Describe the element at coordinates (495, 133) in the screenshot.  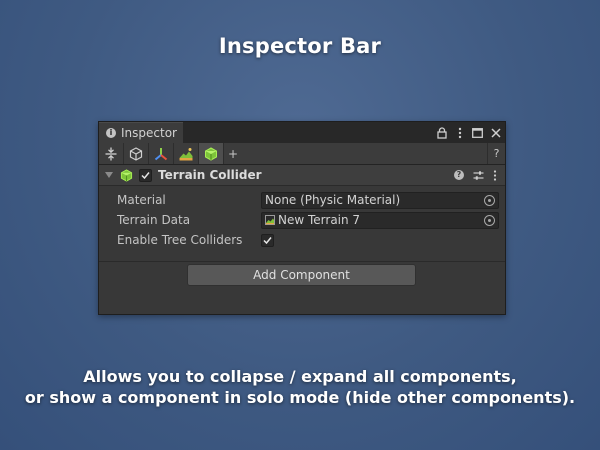
I see `close-icon` at that location.